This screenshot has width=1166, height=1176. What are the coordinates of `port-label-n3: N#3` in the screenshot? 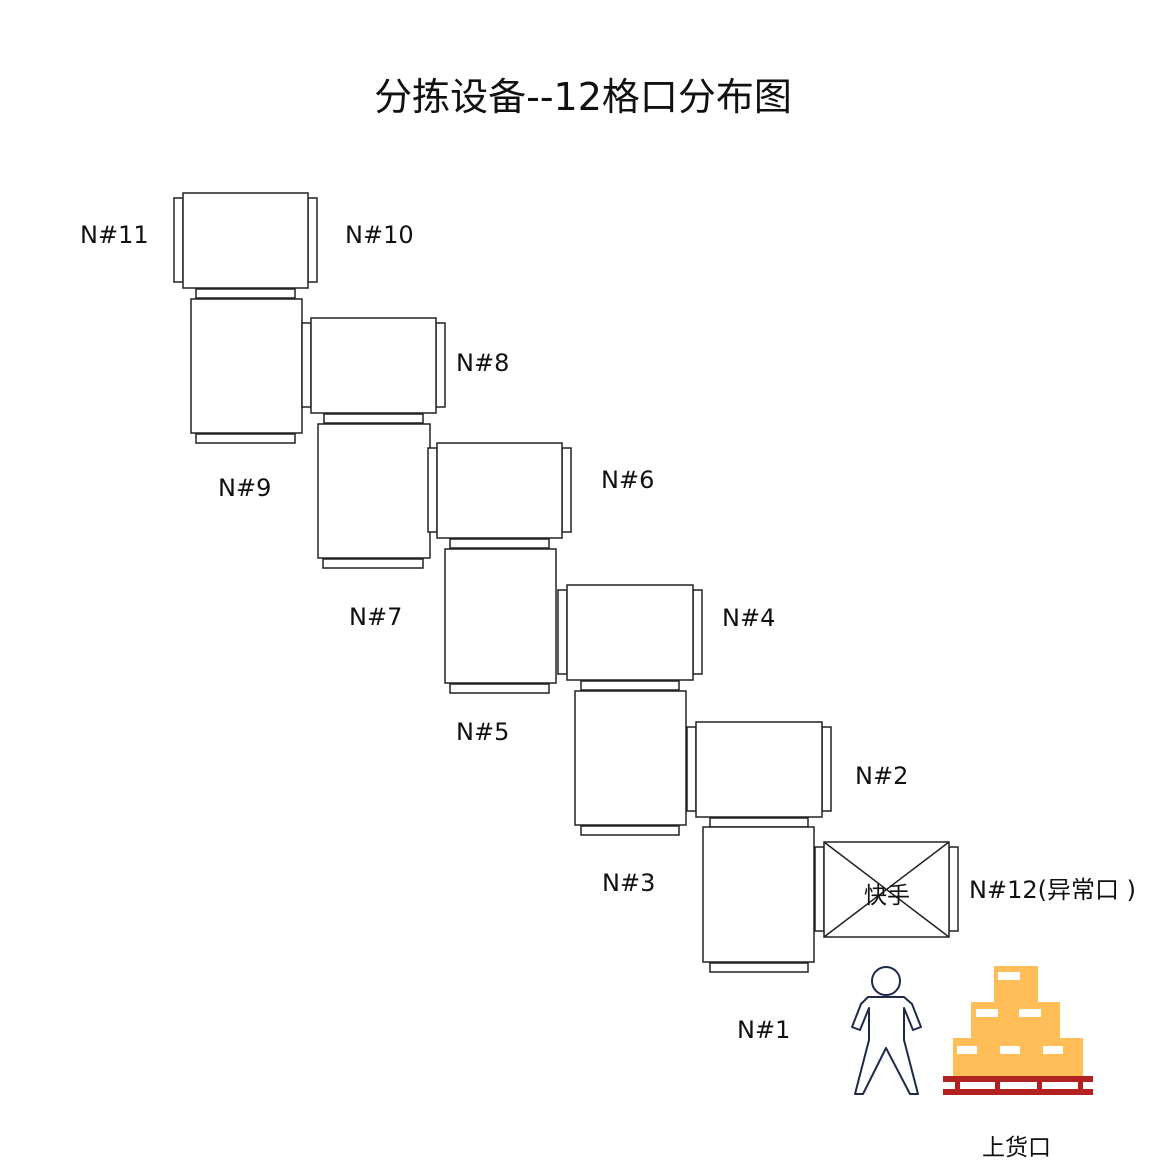 It's located at (629, 883).